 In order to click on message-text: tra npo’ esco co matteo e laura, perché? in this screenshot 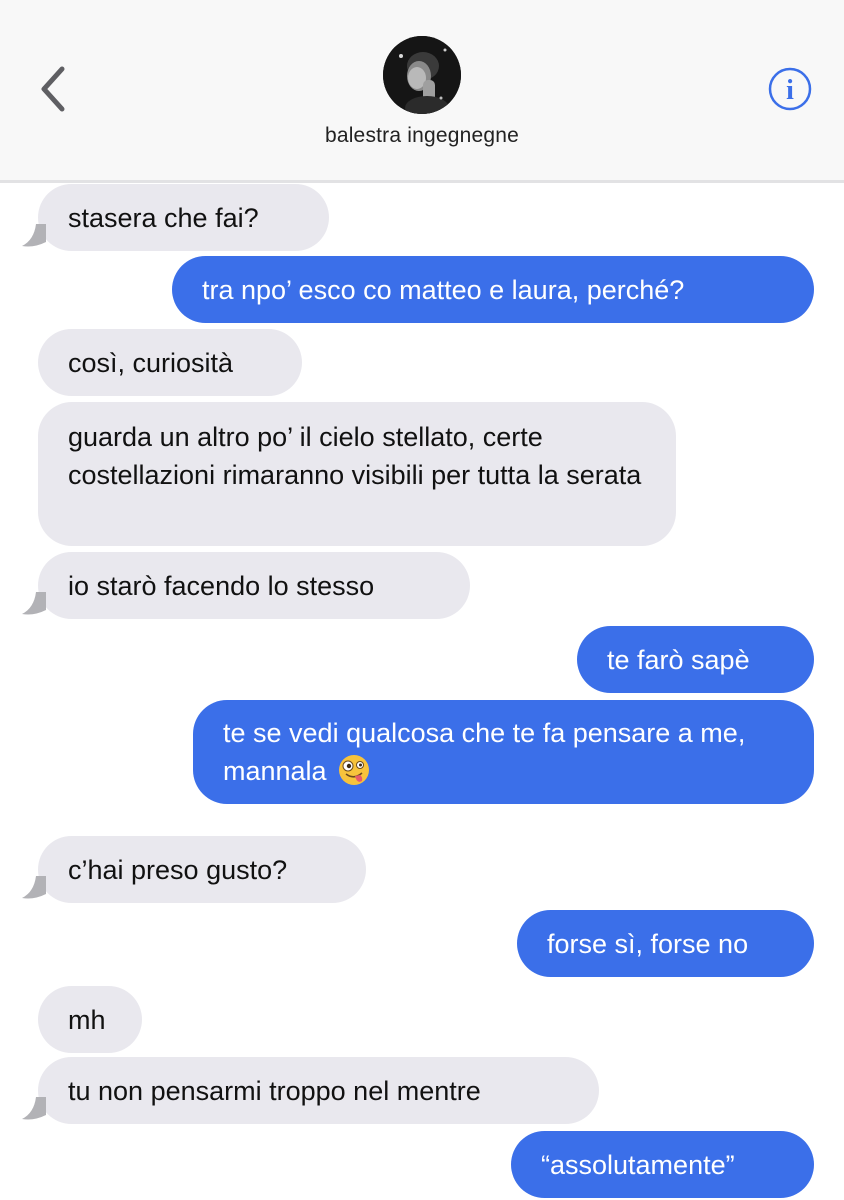, I will do `click(443, 290)`.